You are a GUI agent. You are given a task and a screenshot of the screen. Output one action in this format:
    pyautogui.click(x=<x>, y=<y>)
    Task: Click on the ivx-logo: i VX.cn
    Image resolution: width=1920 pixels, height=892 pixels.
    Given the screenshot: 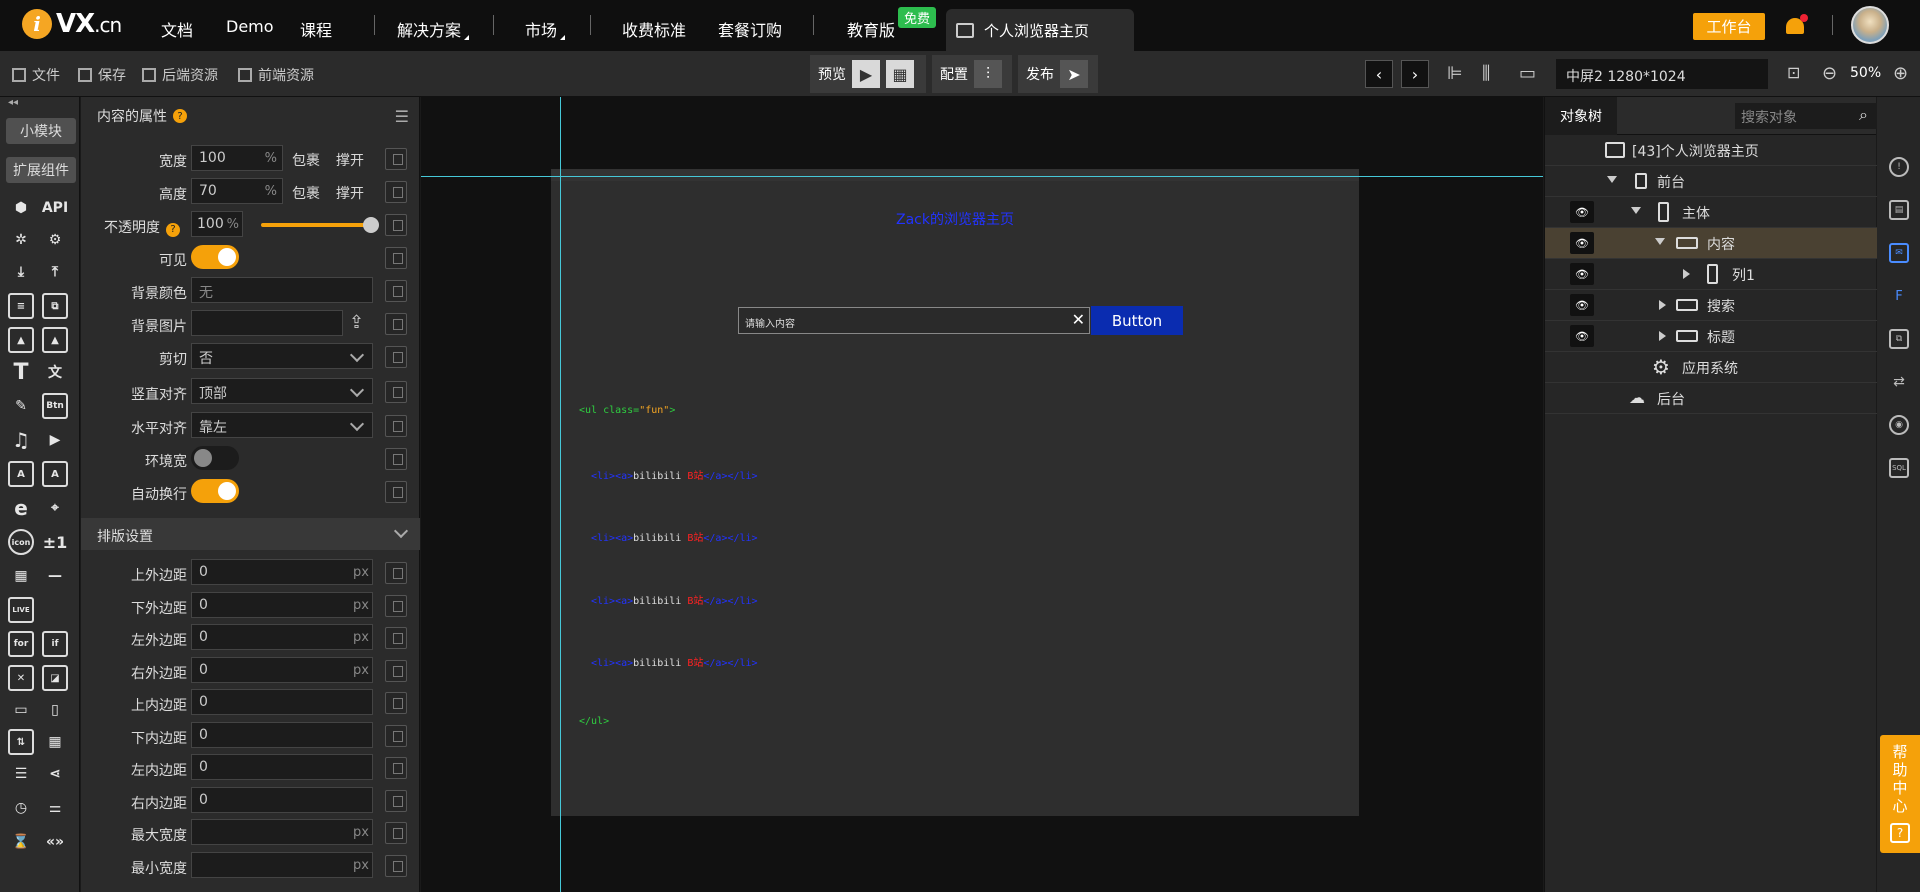 What is the action you would take?
    pyautogui.click(x=72, y=24)
    